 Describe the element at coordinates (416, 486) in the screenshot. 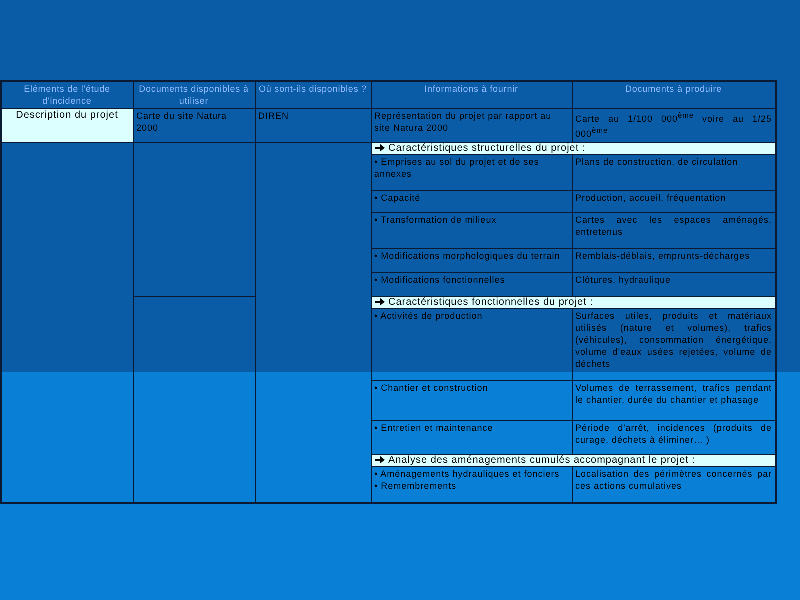

I see `information-item: • Remembrements` at that location.